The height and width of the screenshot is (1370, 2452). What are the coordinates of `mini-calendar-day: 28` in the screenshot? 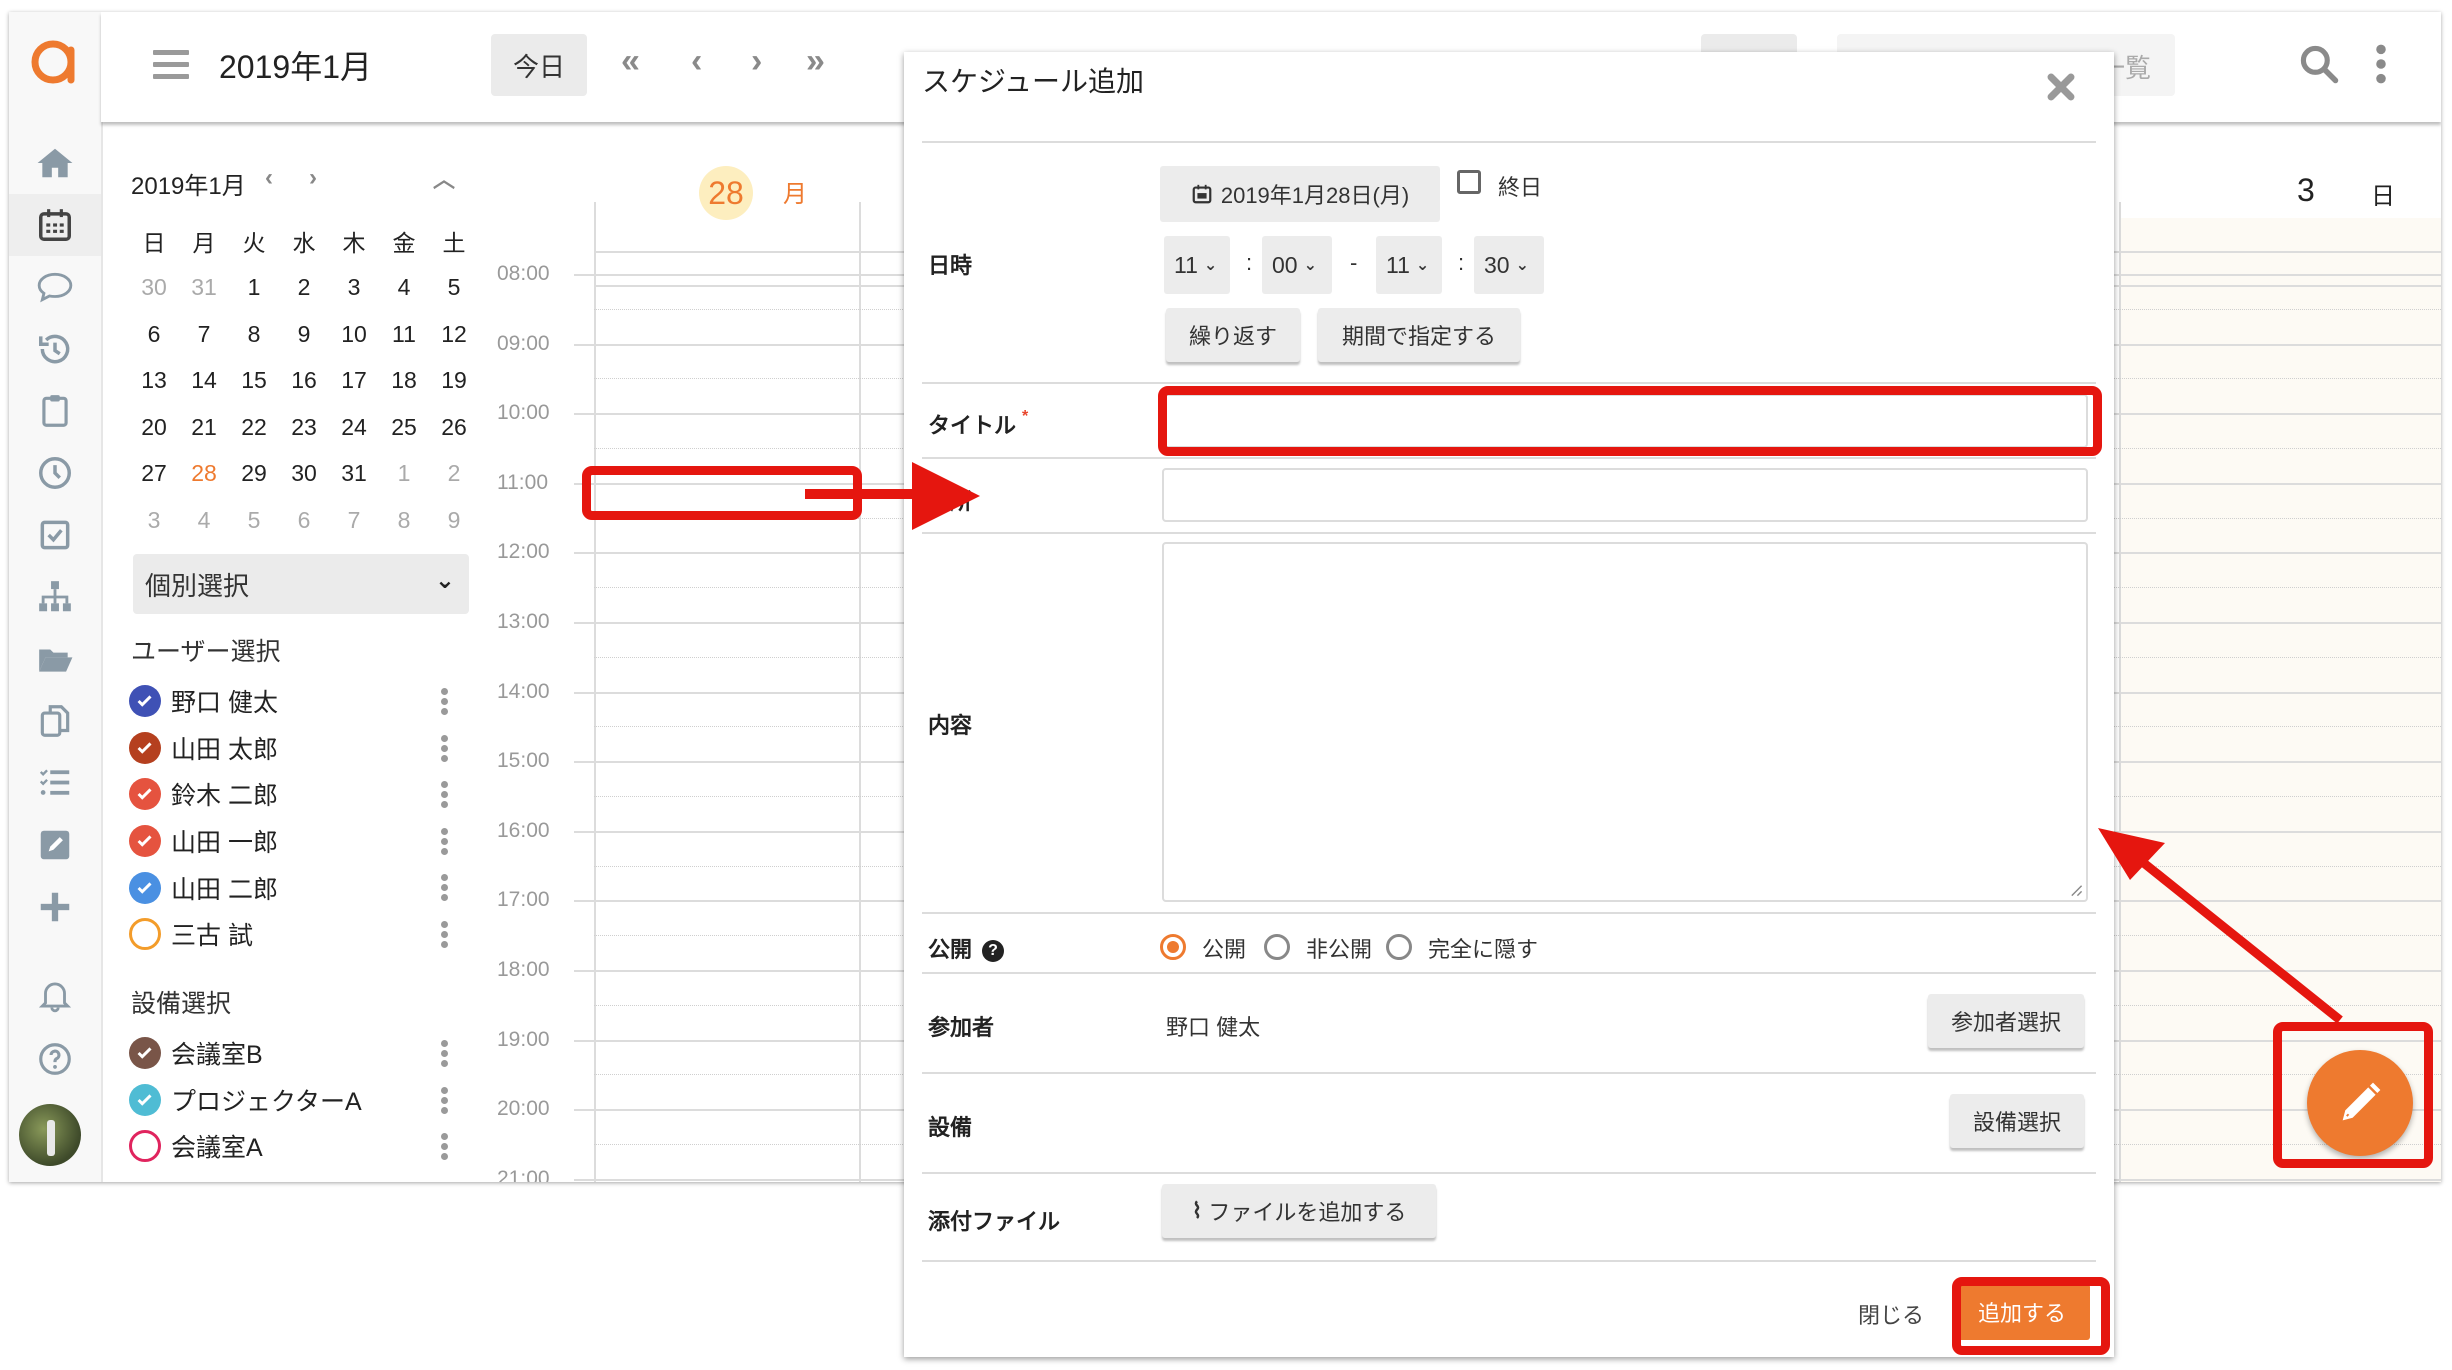 It's located at (204, 472).